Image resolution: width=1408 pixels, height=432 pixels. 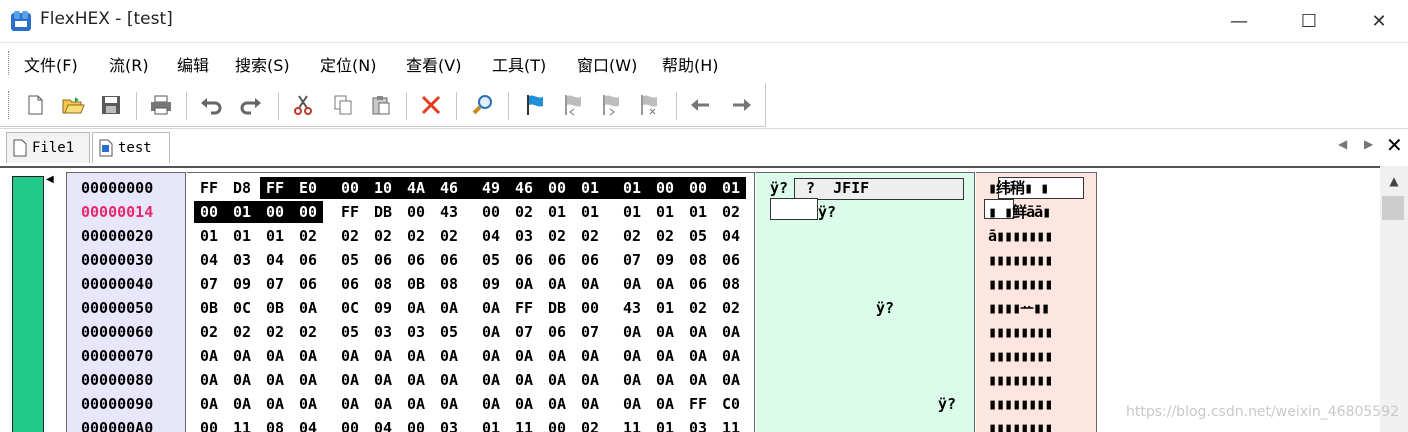 What do you see at coordinates (51, 64) in the screenshot?
I see `menu-file: 文件(F)` at bounding box center [51, 64].